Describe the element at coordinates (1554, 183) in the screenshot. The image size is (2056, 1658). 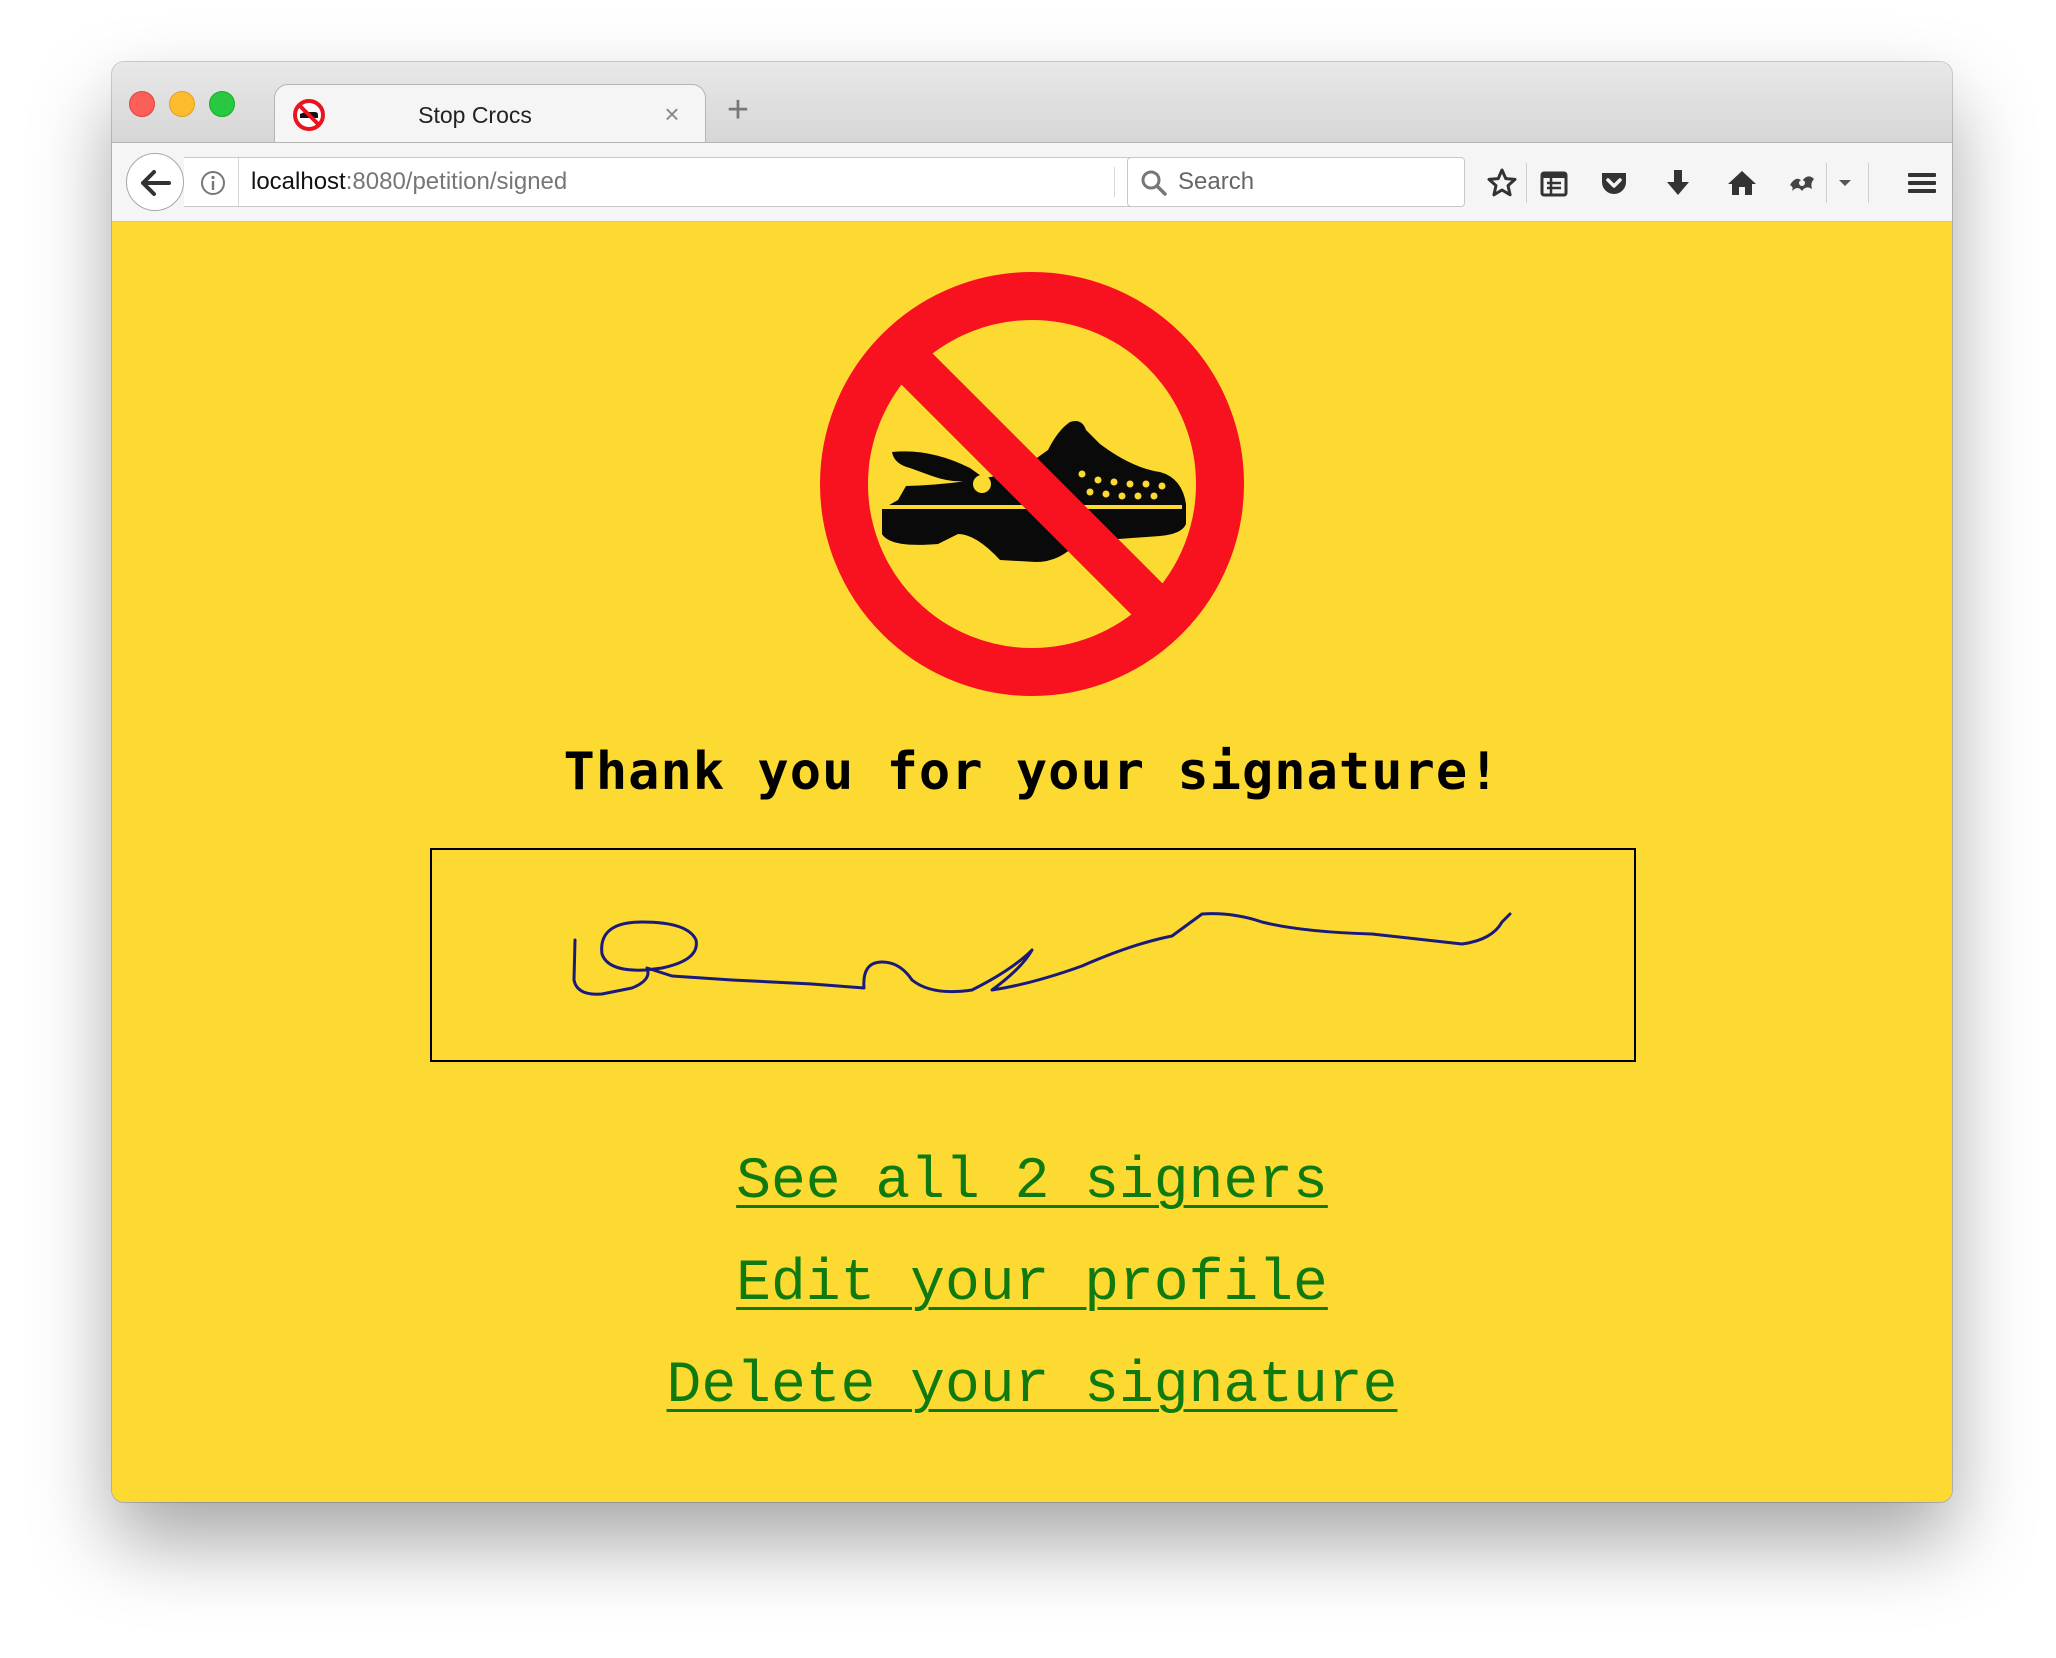
I see `reading-list-icon` at that location.